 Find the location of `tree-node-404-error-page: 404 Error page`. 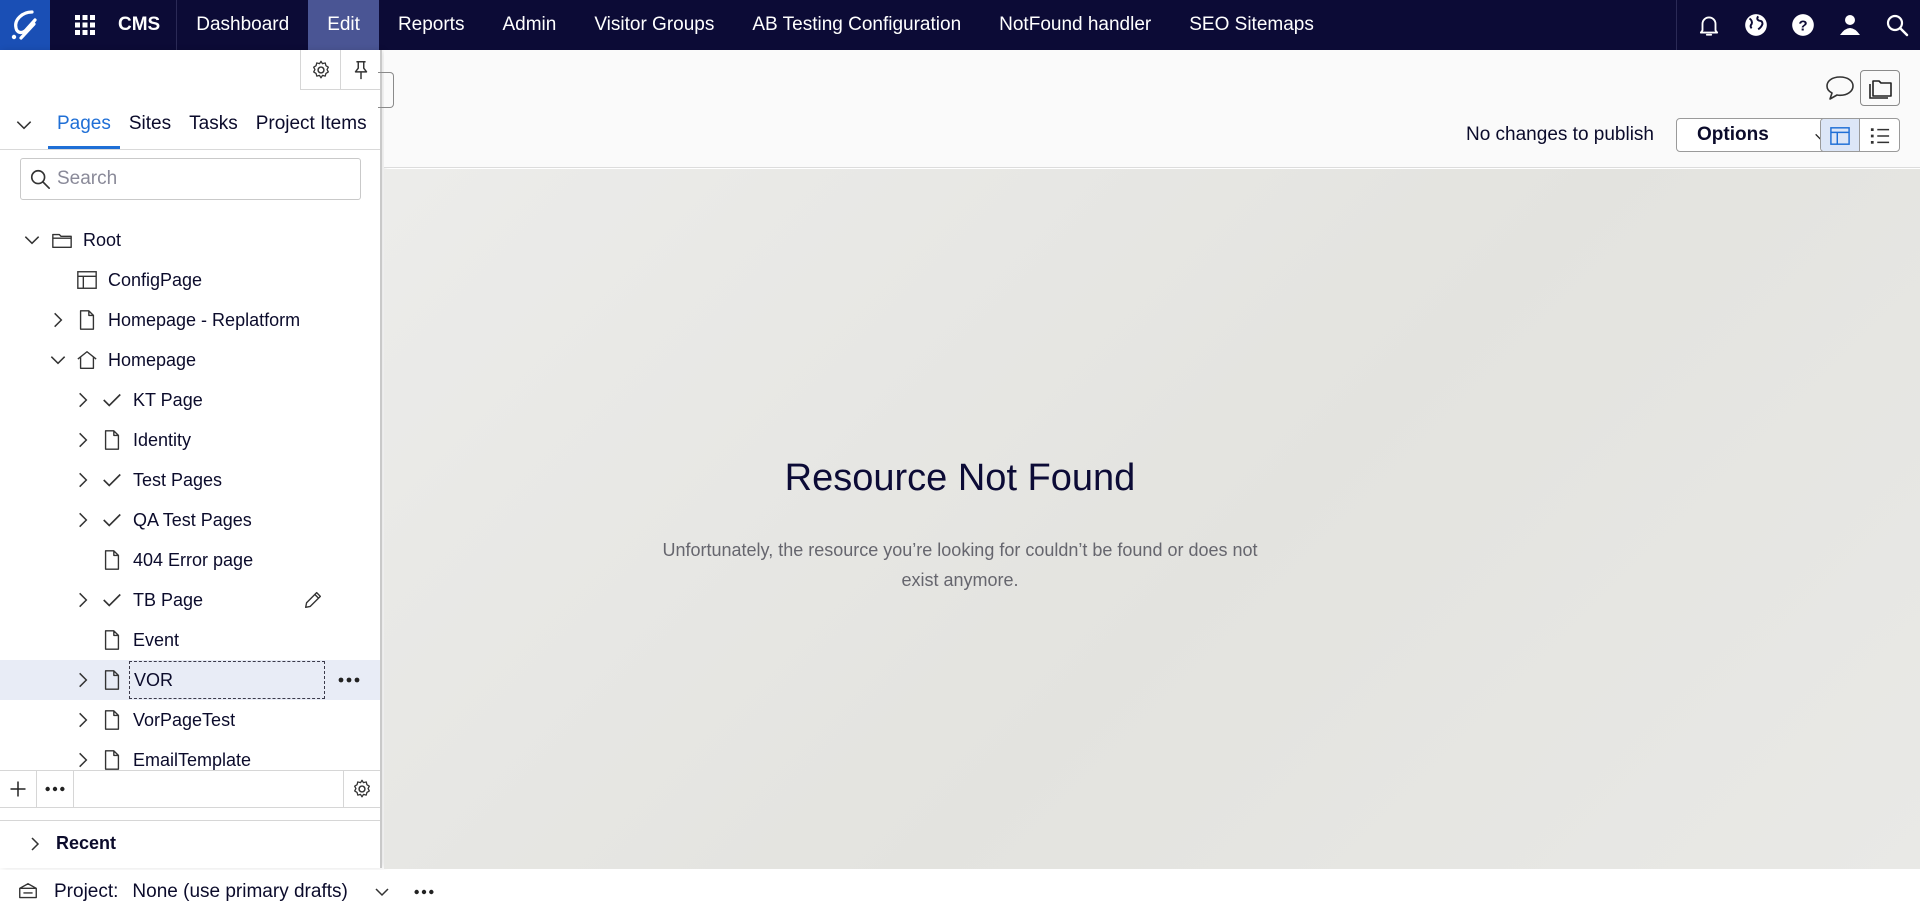

tree-node-404-error-page: 404 Error page is located at coordinates (190, 560).